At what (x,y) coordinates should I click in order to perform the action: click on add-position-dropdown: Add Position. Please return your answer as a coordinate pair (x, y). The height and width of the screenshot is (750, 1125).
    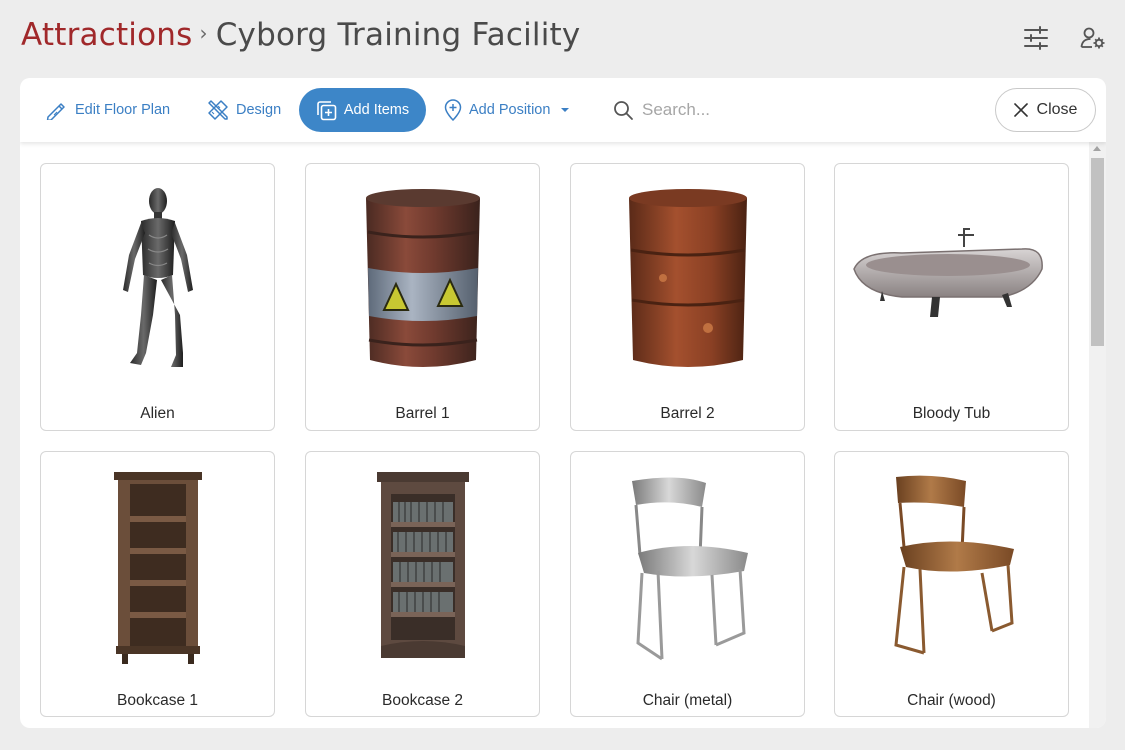
    Looking at the image, I should click on (508, 110).